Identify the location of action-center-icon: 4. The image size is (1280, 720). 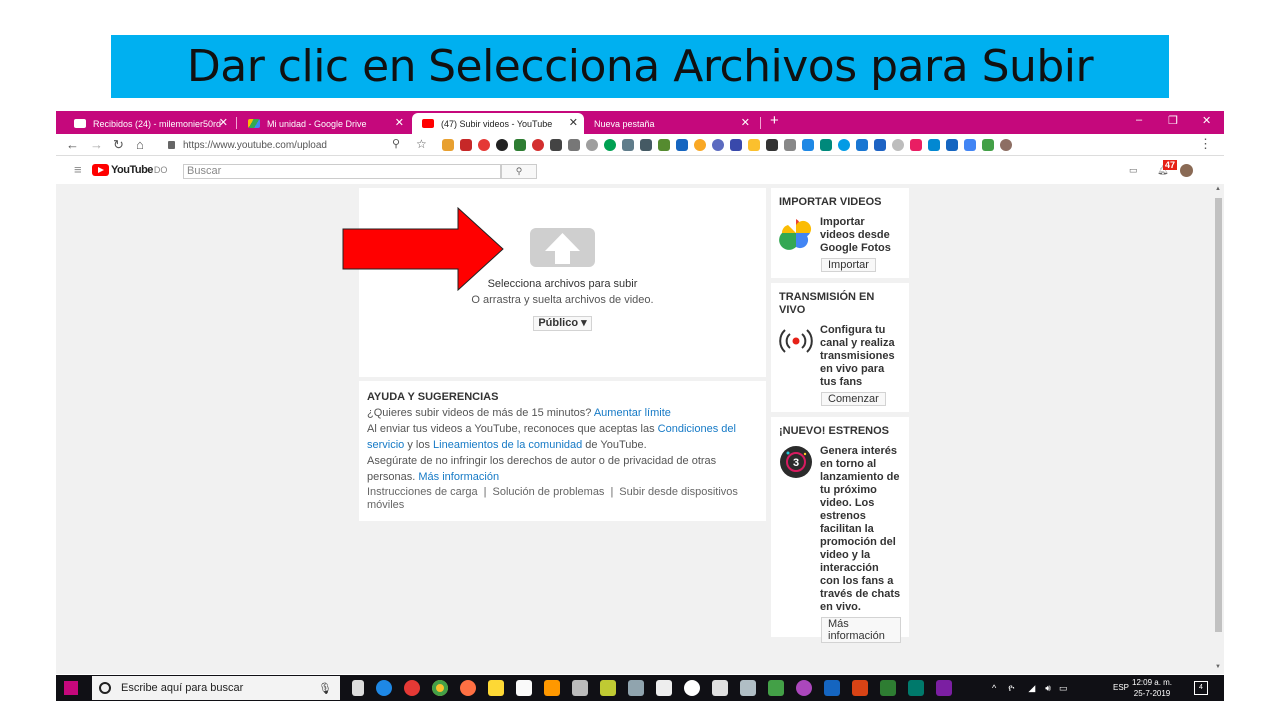
(1201, 688).